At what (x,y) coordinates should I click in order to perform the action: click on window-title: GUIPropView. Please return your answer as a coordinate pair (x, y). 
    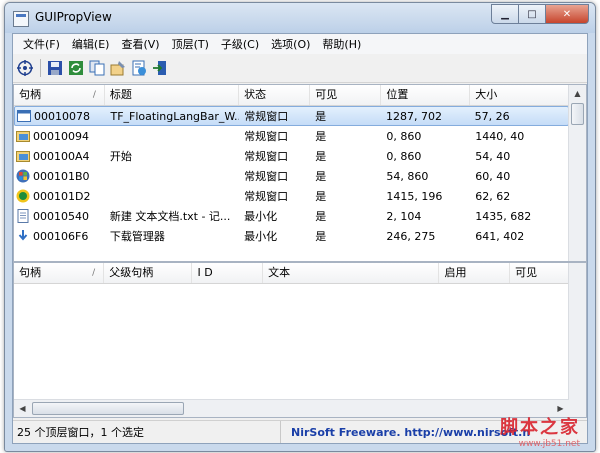
    Looking at the image, I should click on (73, 17).